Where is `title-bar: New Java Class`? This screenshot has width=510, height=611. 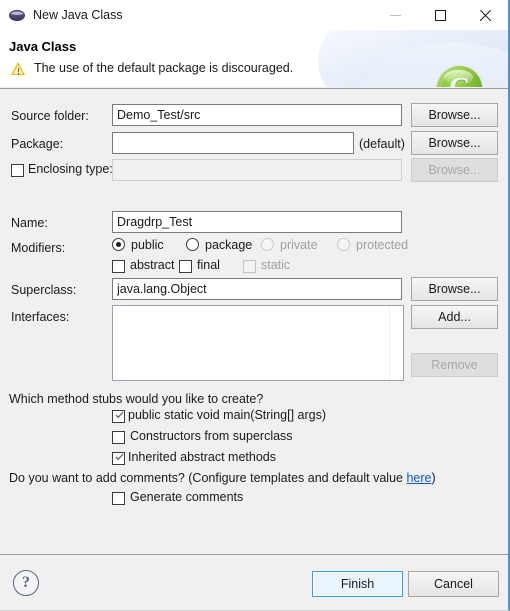
title-bar: New Java Class is located at coordinates (254, 15).